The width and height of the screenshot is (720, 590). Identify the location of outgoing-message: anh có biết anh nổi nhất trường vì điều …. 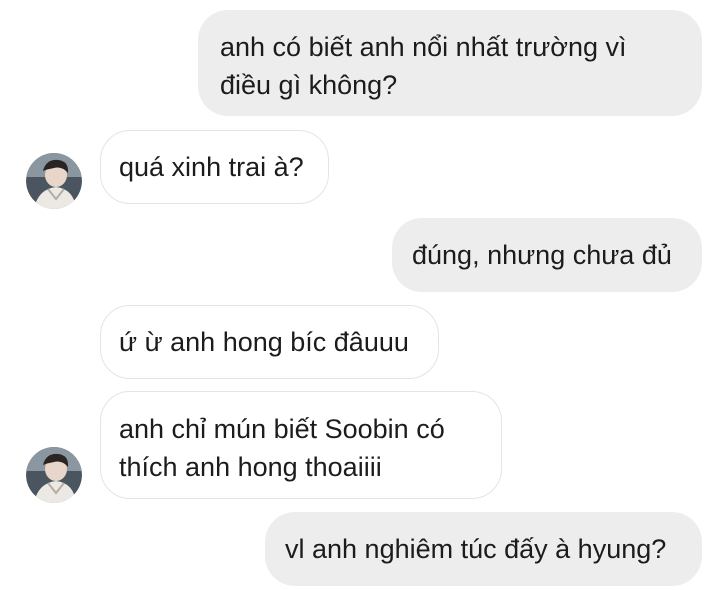
(450, 63).